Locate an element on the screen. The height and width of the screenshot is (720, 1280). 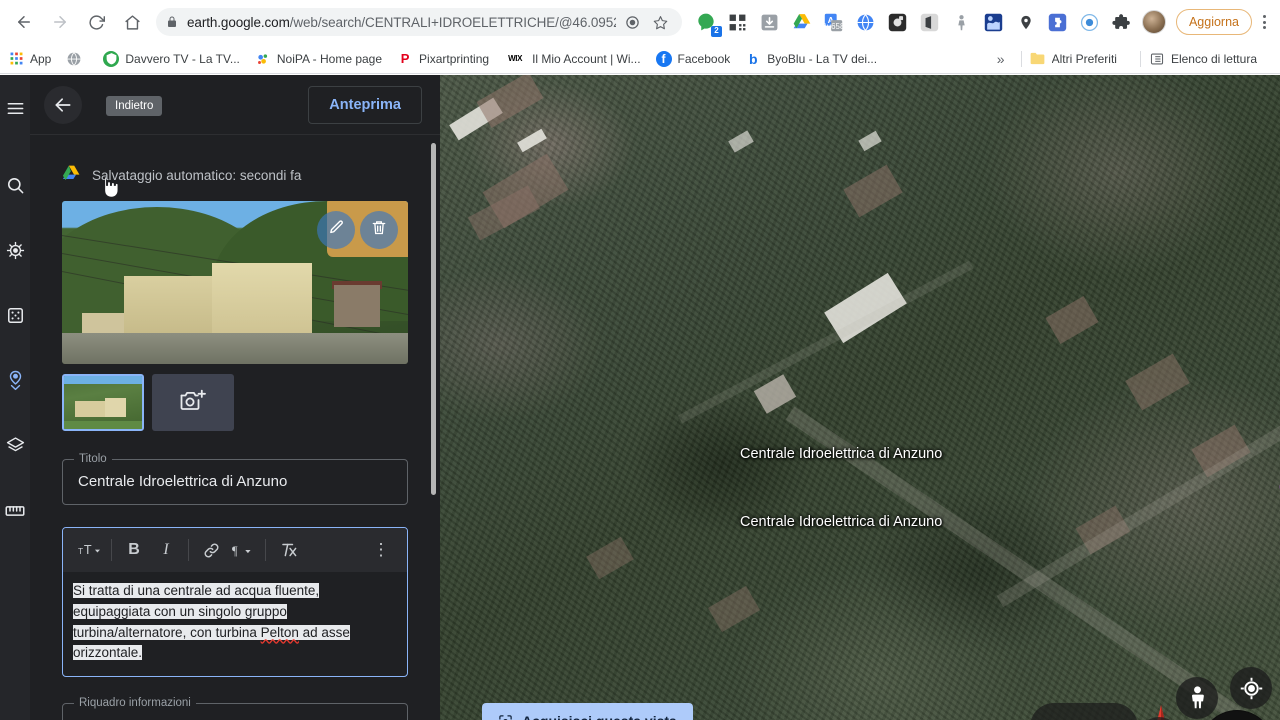
text-size-button: TT is located at coordinates (89, 550).